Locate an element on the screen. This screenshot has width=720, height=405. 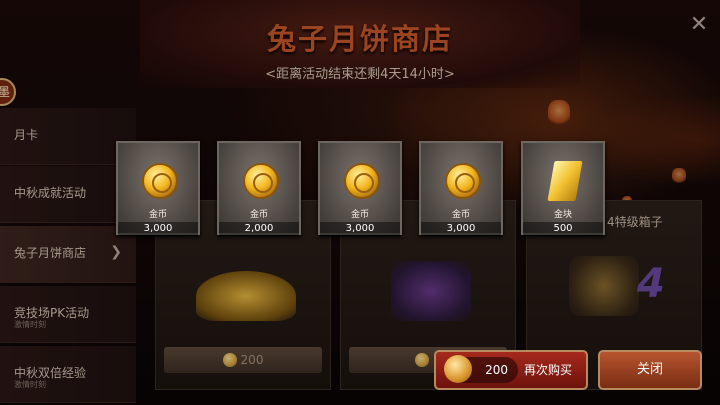
close-button: 关闭 is located at coordinates (650, 370).